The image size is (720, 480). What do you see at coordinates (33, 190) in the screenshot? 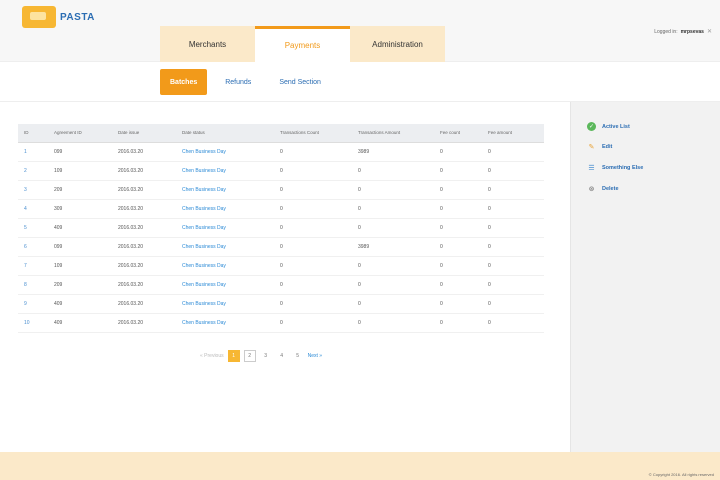
I see `table-cell: 3` at bounding box center [33, 190].